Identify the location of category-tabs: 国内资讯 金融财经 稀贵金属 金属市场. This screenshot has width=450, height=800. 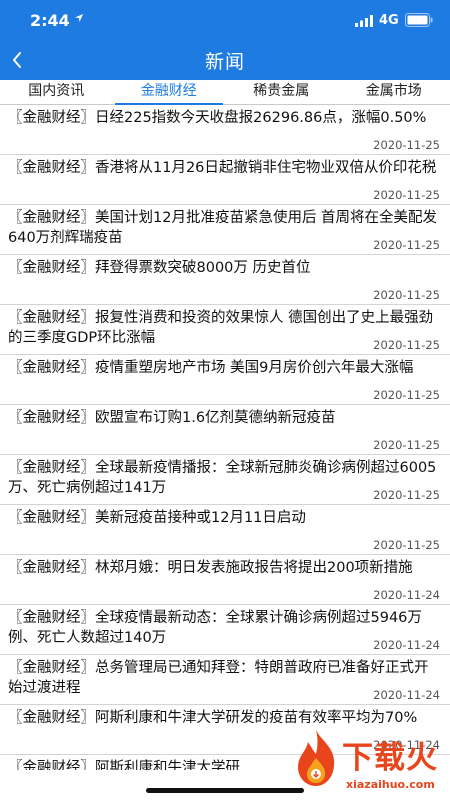
(225, 92).